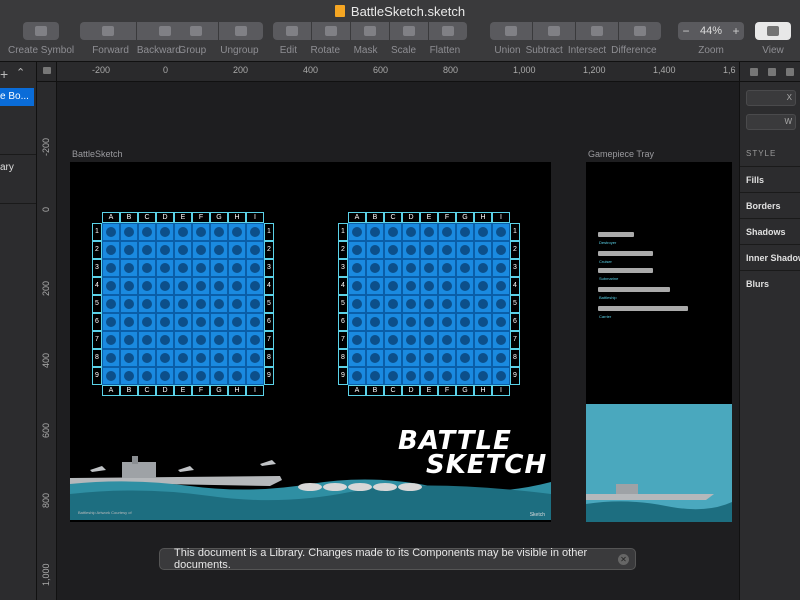  What do you see at coordinates (770, 283) in the screenshot?
I see `blurs-section: Blurs` at bounding box center [770, 283].